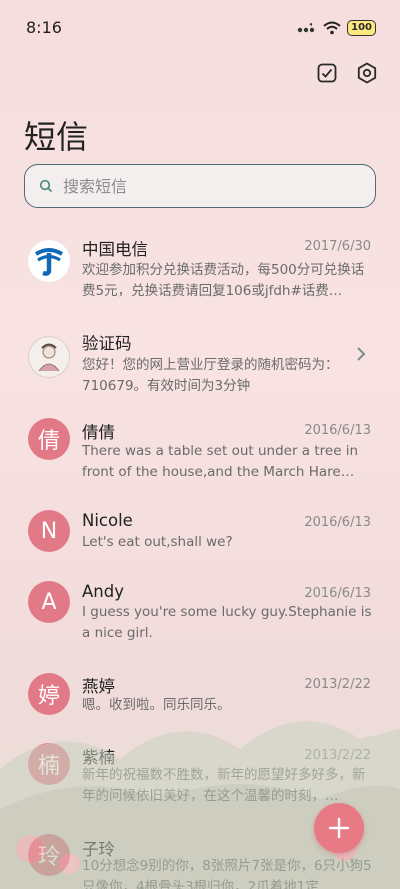 The width and height of the screenshot is (400, 889). I want to click on message-preview: 您好！您的网上营业厅登录的随机密码为：710679。有效时间为3分钟, so click(210, 375).